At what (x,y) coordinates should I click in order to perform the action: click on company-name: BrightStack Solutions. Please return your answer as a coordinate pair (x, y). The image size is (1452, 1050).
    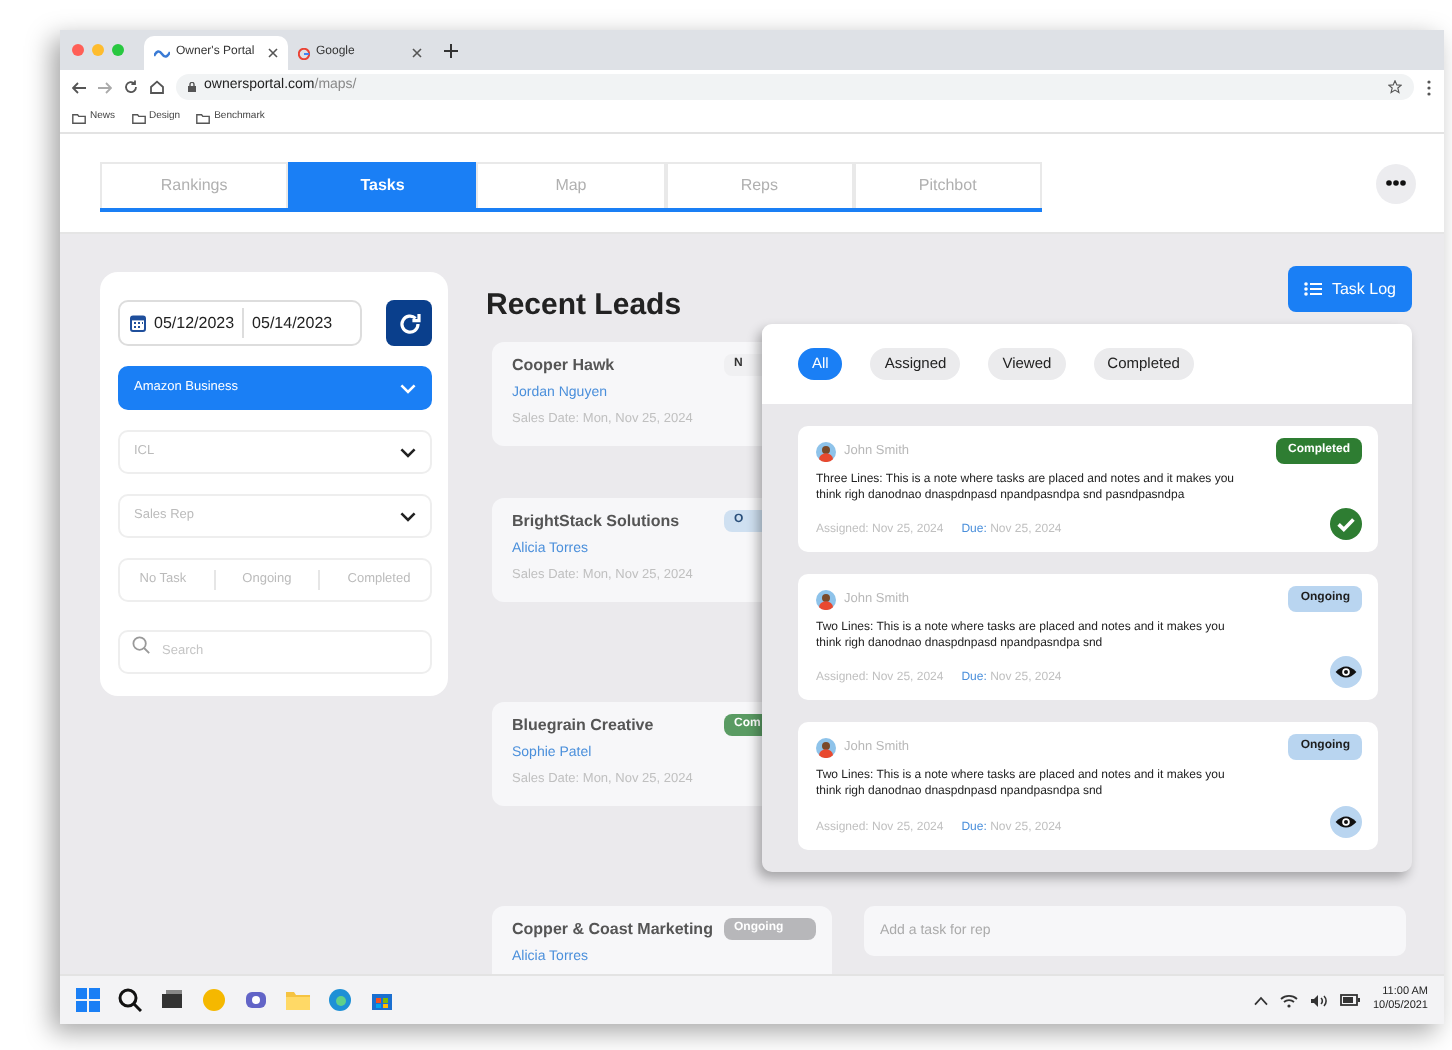
    Looking at the image, I should click on (596, 521).